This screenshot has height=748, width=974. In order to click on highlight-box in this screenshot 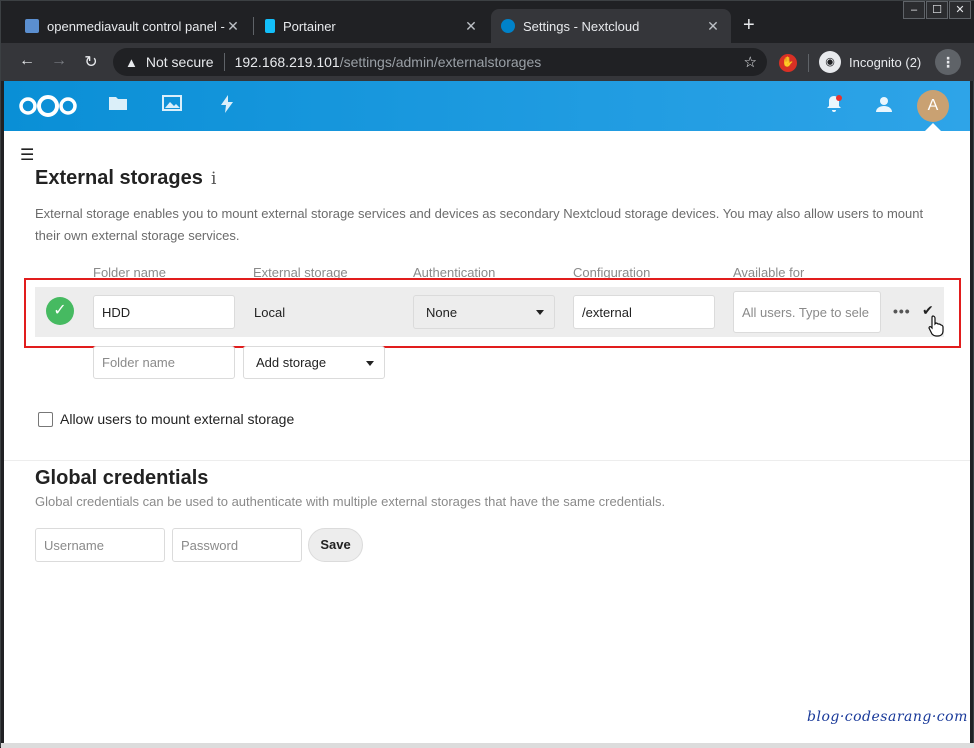, I will do `click(492, 313)`.